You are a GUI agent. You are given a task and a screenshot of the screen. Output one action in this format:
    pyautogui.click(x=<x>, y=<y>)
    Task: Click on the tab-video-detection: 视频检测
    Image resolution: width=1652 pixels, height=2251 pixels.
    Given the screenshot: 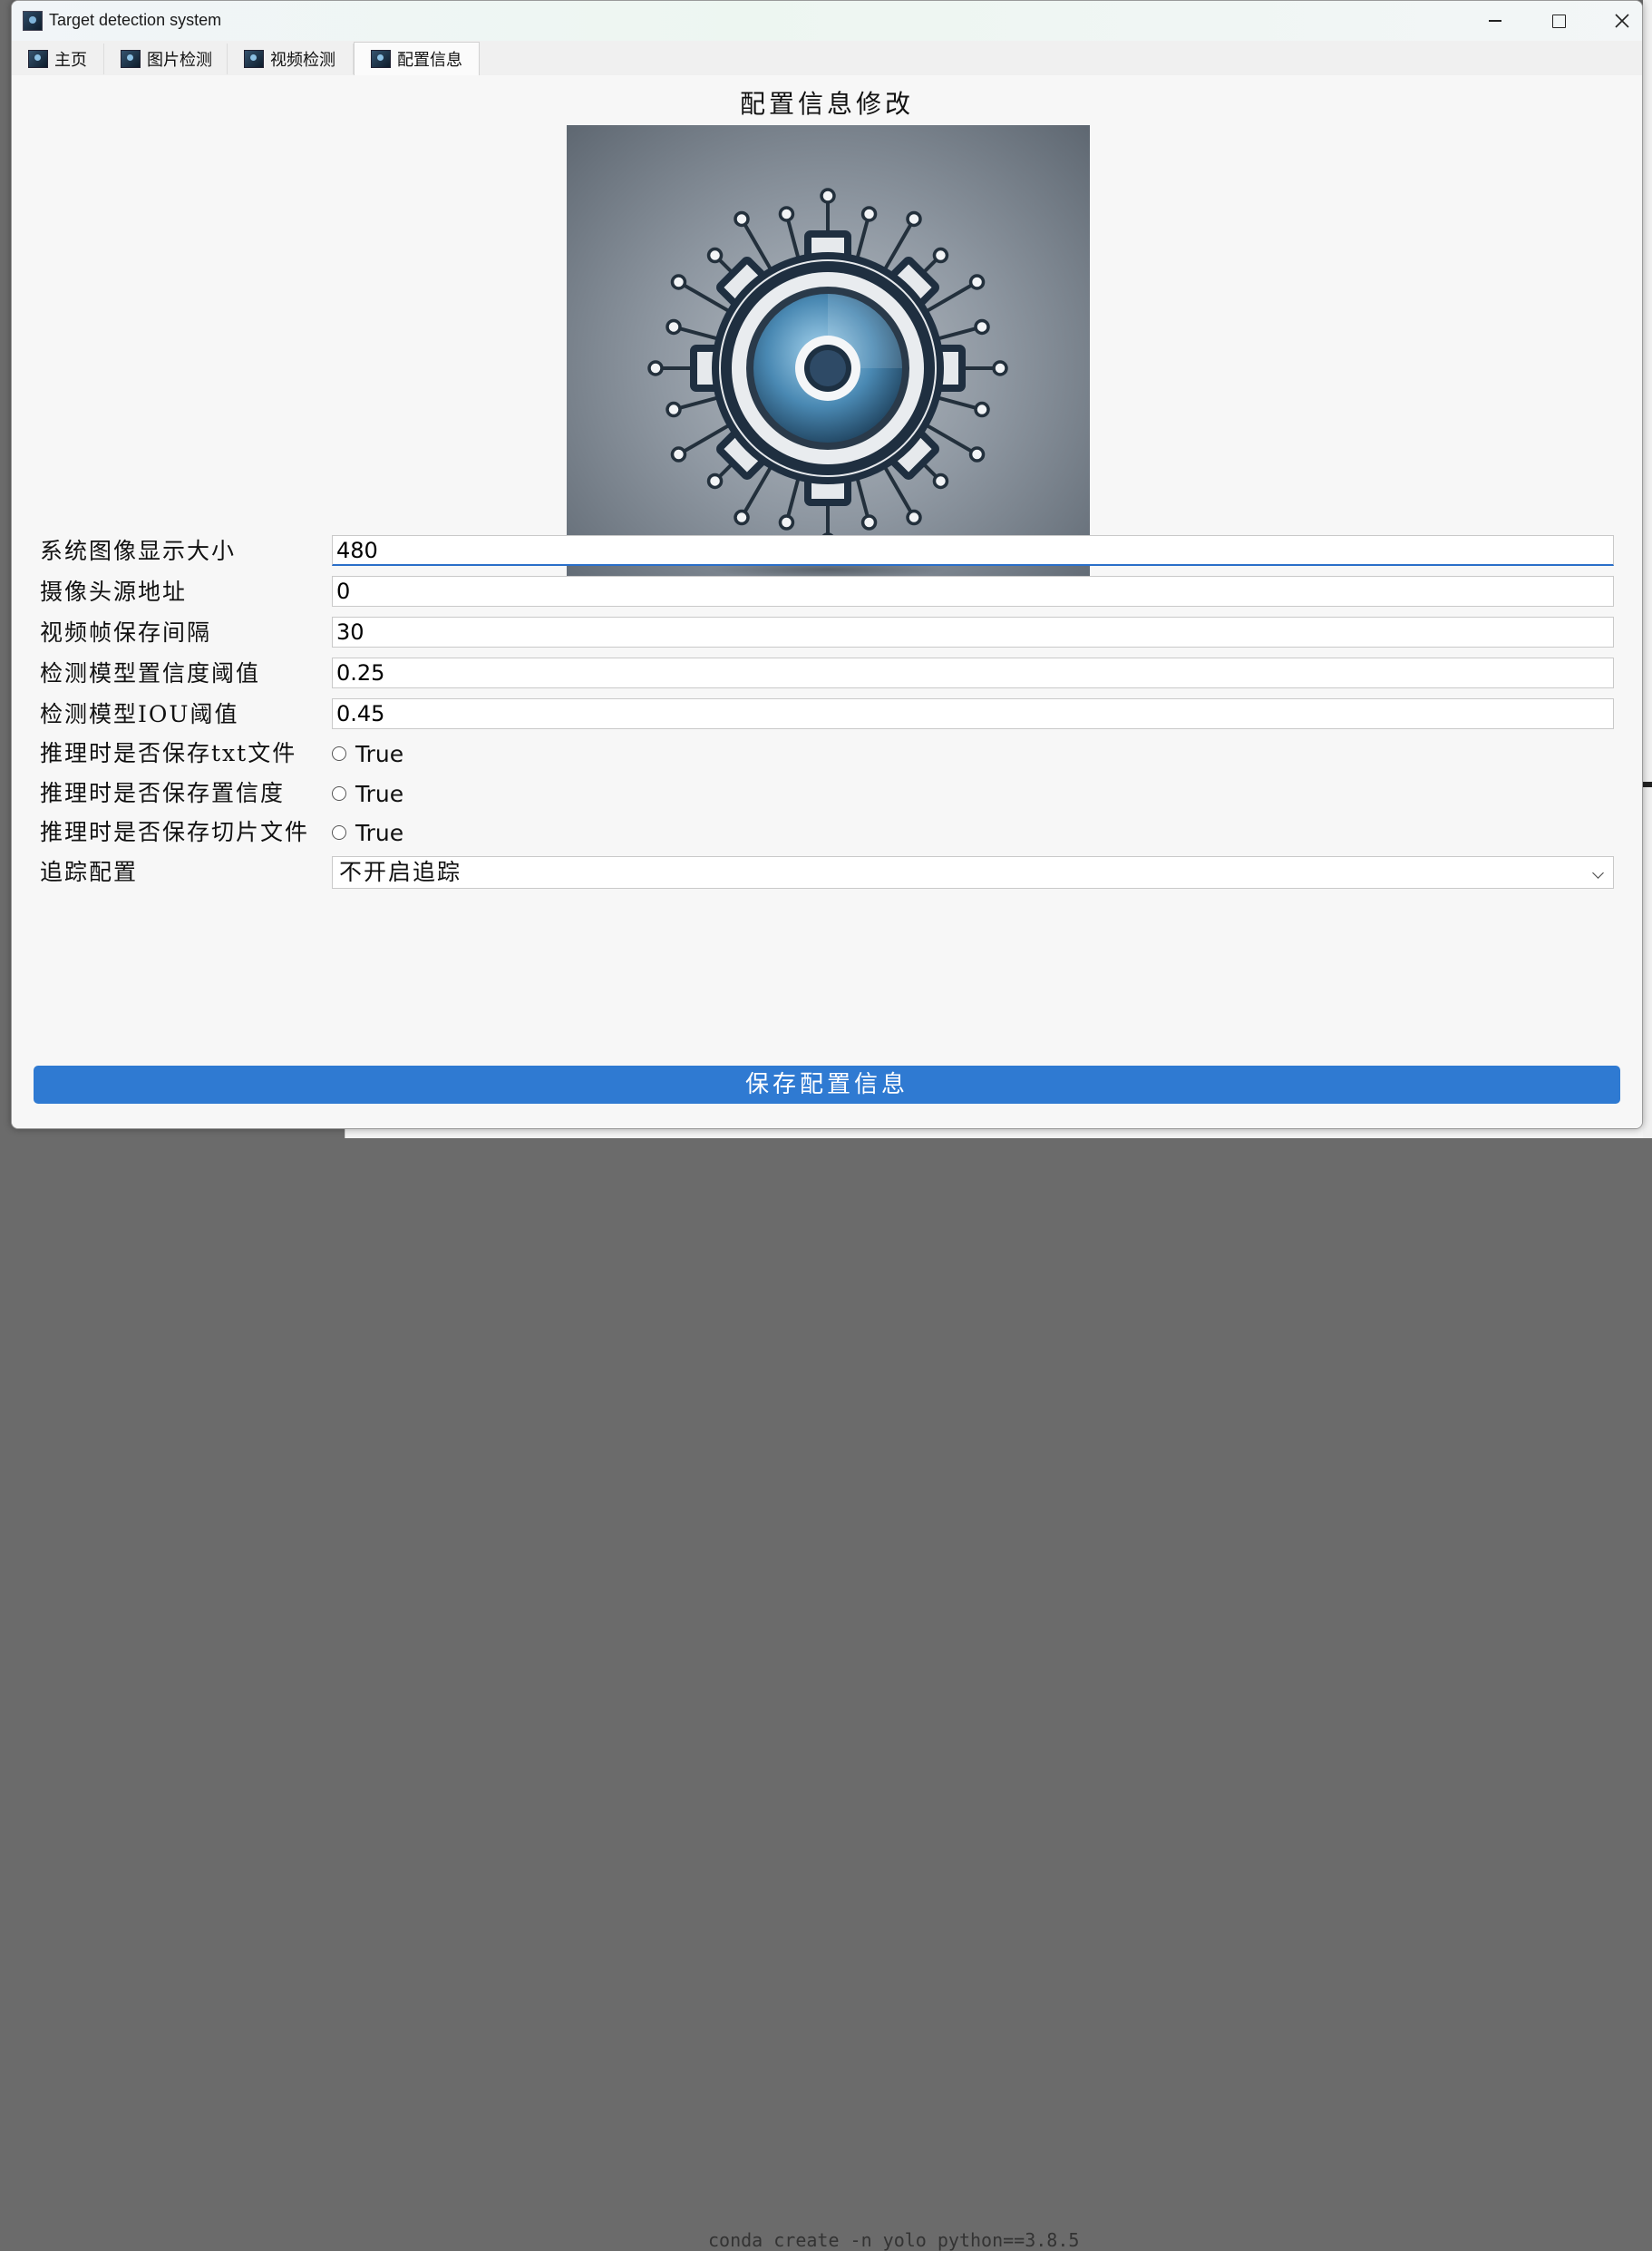 What is the action you would take?
    pyautogui.click(x=291, y=59)
    